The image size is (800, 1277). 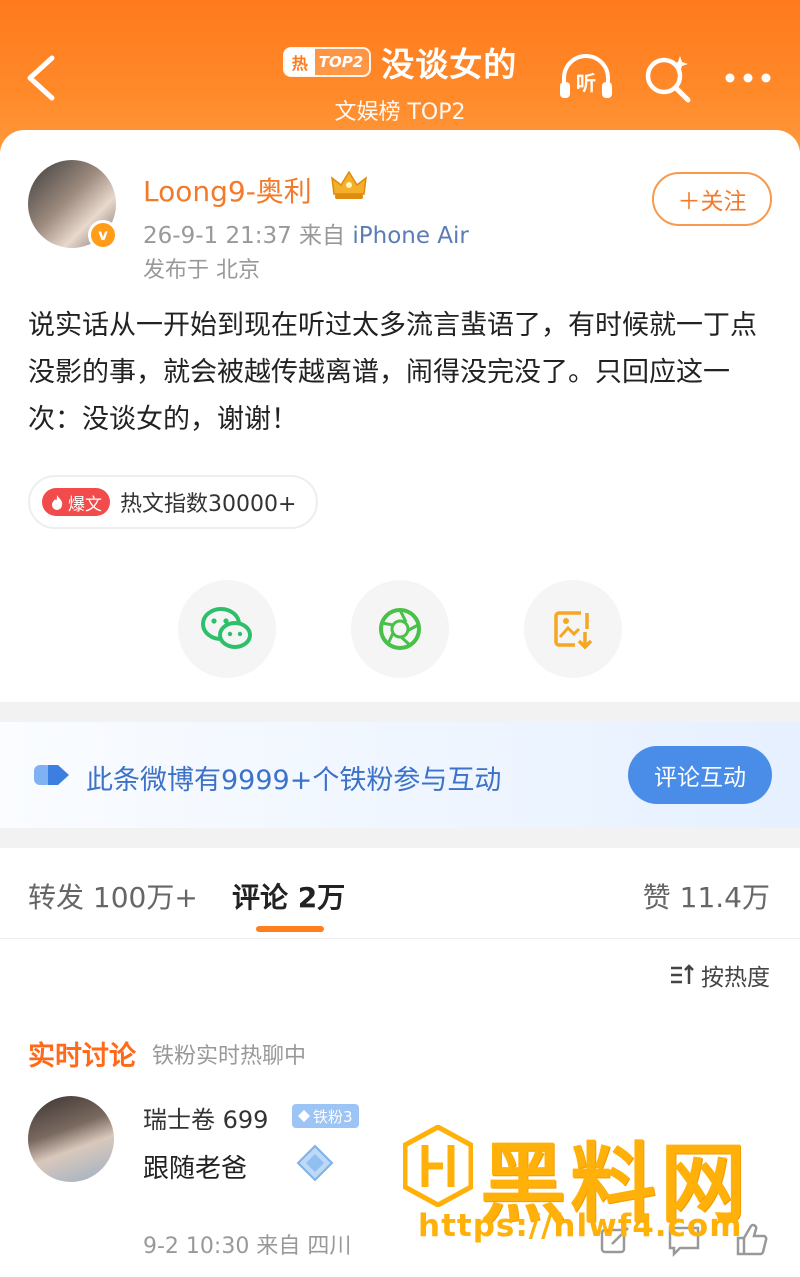 I want to click on tab-like: 赞 11.4万, so click(x=706, y=896).